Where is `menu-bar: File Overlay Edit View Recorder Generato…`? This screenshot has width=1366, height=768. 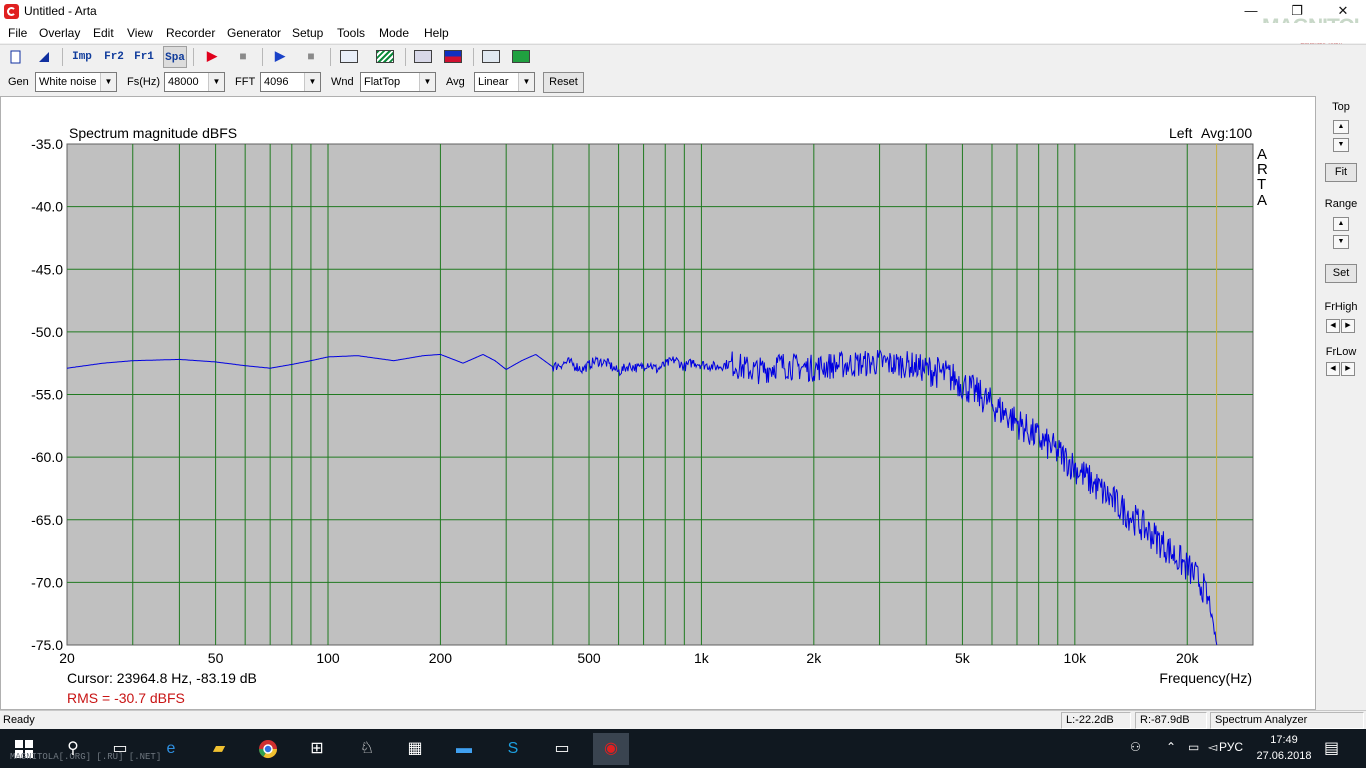 menu-bar: File Overlay Edit View Recorder Generato… is located at coordinates (683, 33).